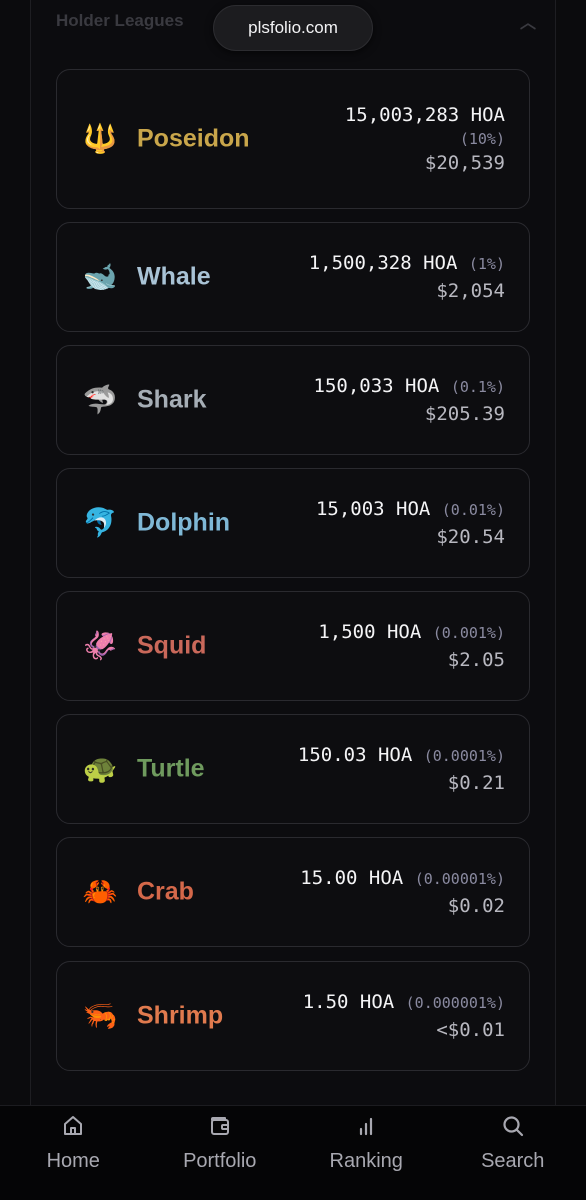 This screenshot has height=1200, width=586. I want to click on league-name: Squid, so click(172, 645).